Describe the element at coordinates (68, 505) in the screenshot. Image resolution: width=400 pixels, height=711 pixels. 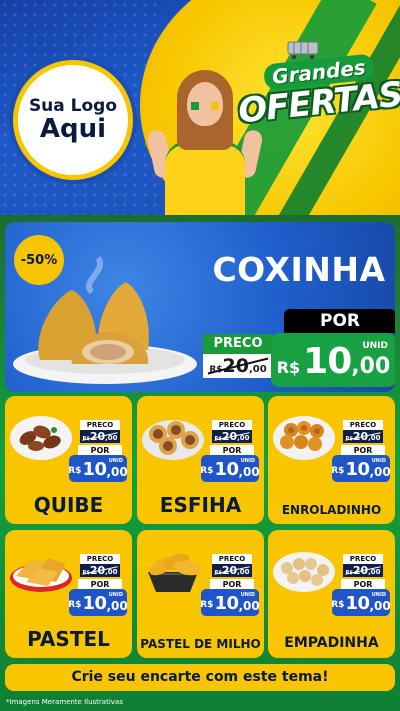
I see `product-name: QUIBE` at that location.